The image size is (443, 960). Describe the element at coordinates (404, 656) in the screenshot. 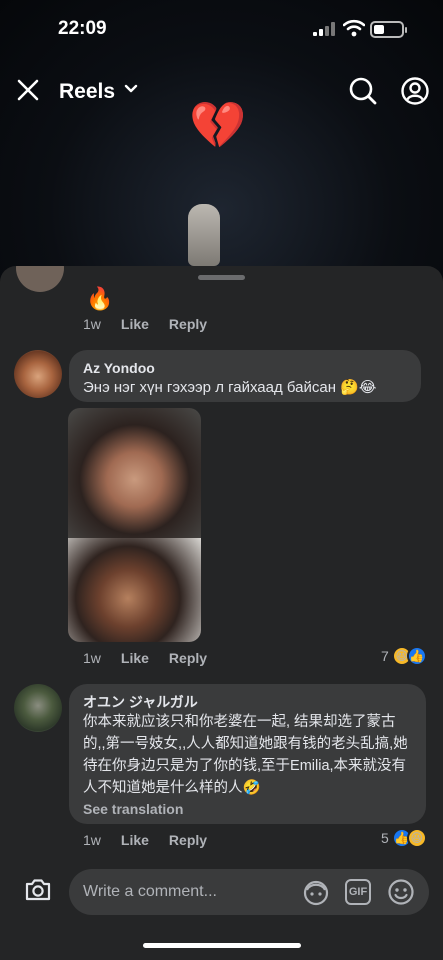

I see `reaction-summary: 7 😆 👍` at that location.